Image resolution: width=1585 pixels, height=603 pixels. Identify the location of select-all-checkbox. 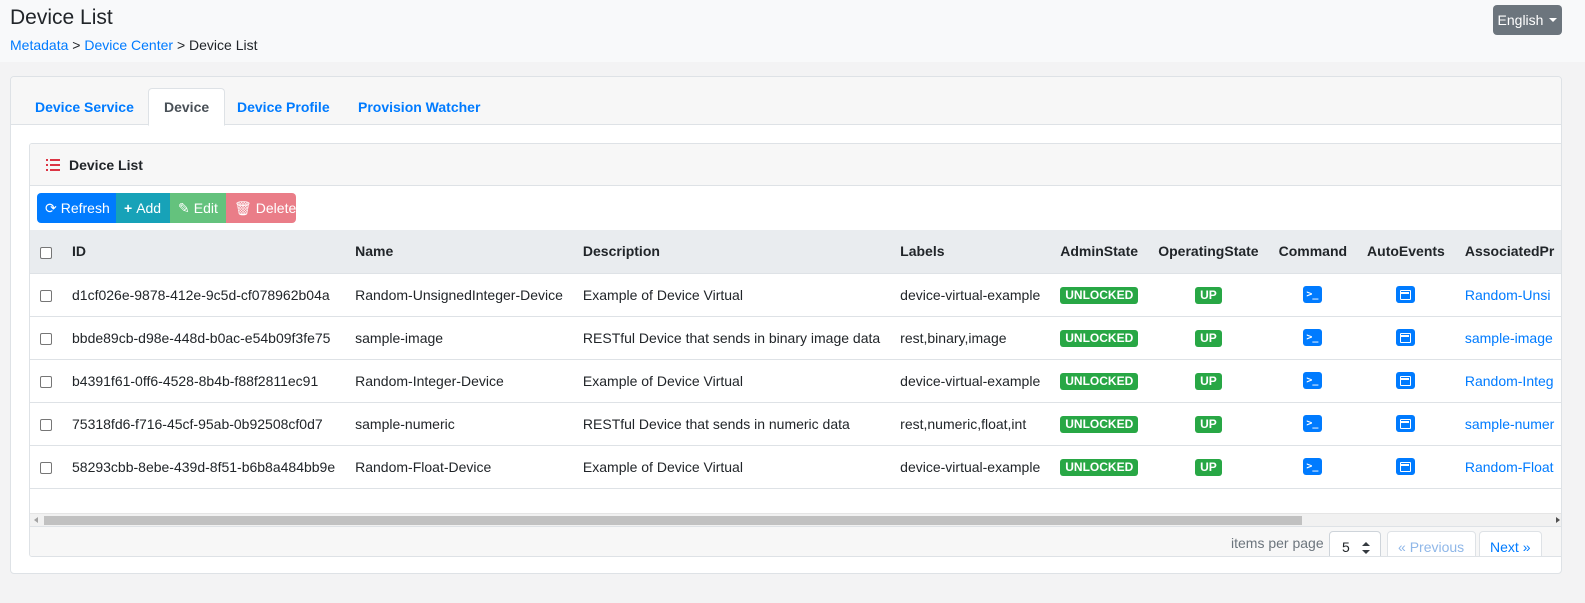
(46, 252).